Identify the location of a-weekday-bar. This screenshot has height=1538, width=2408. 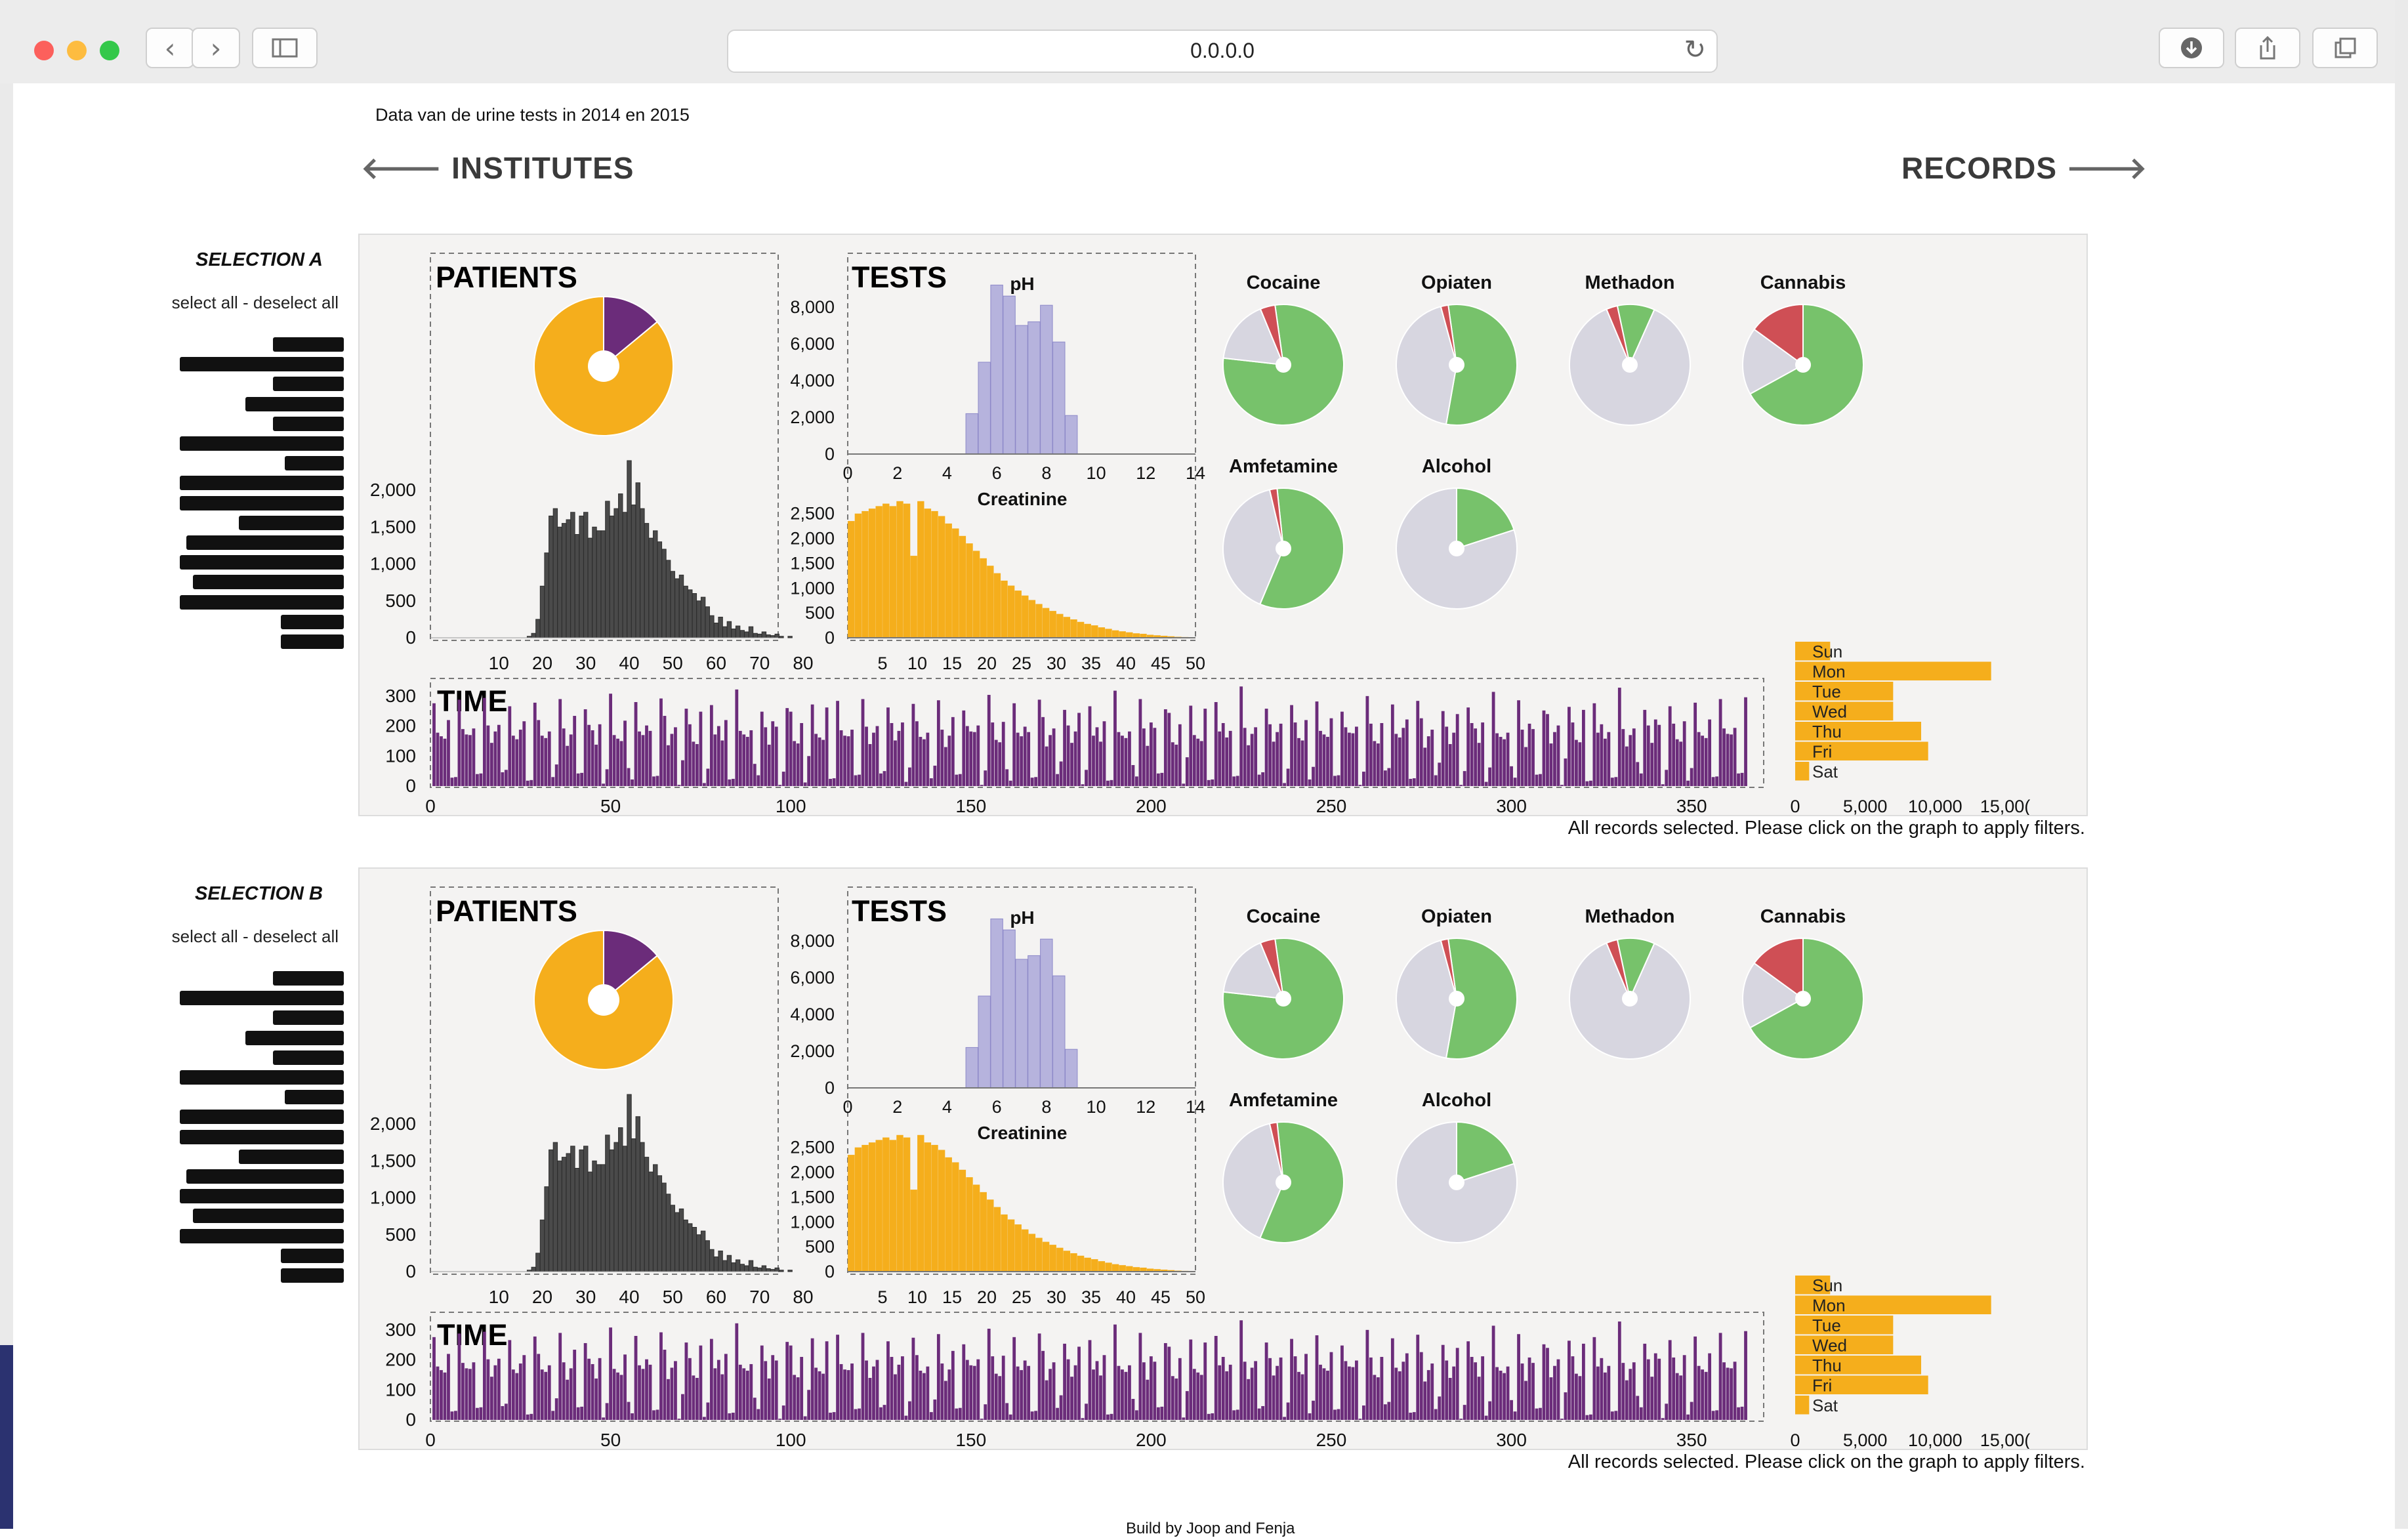
(1803, 771).